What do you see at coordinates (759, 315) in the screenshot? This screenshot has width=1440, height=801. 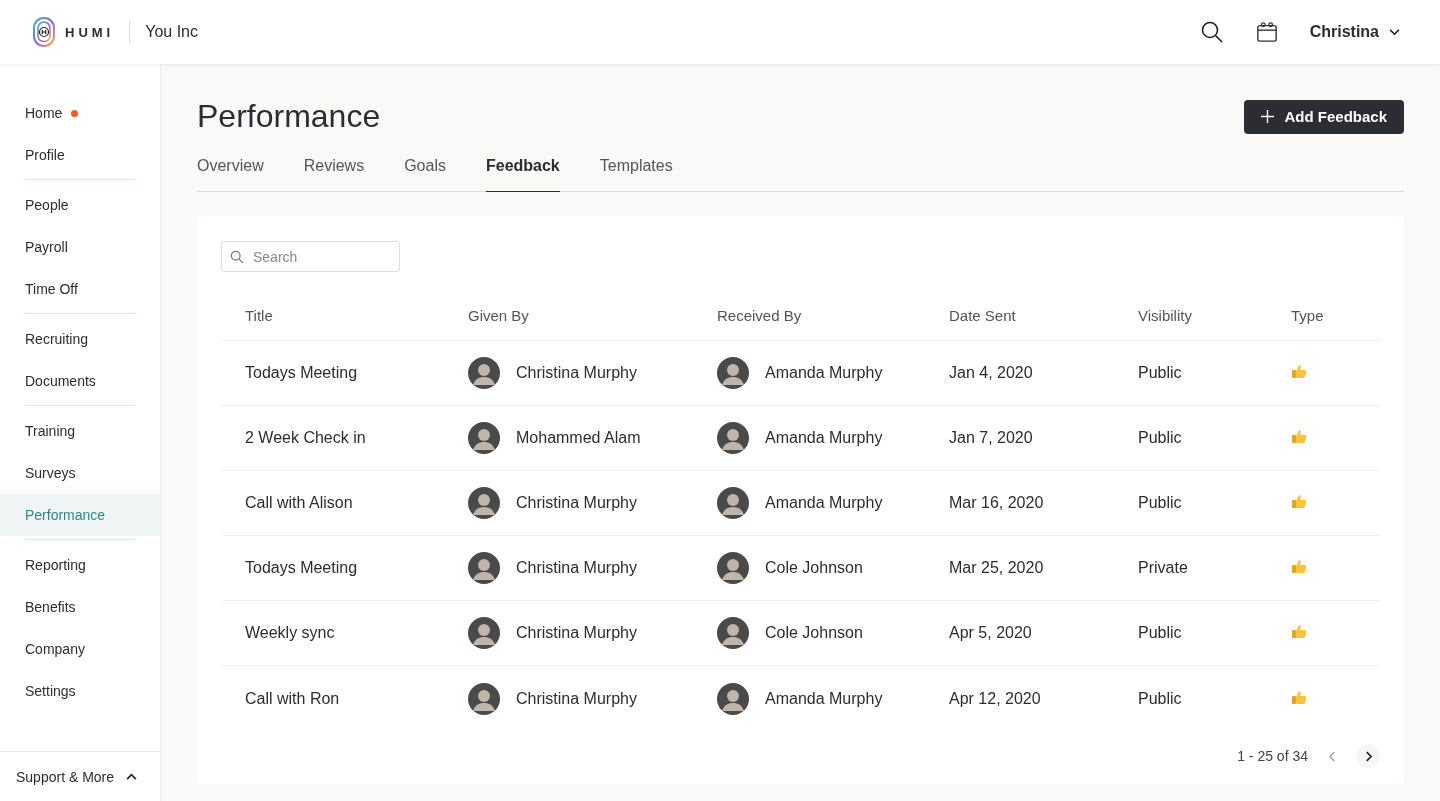 I see `column-header: Received By` at bounding box center [759, 315].